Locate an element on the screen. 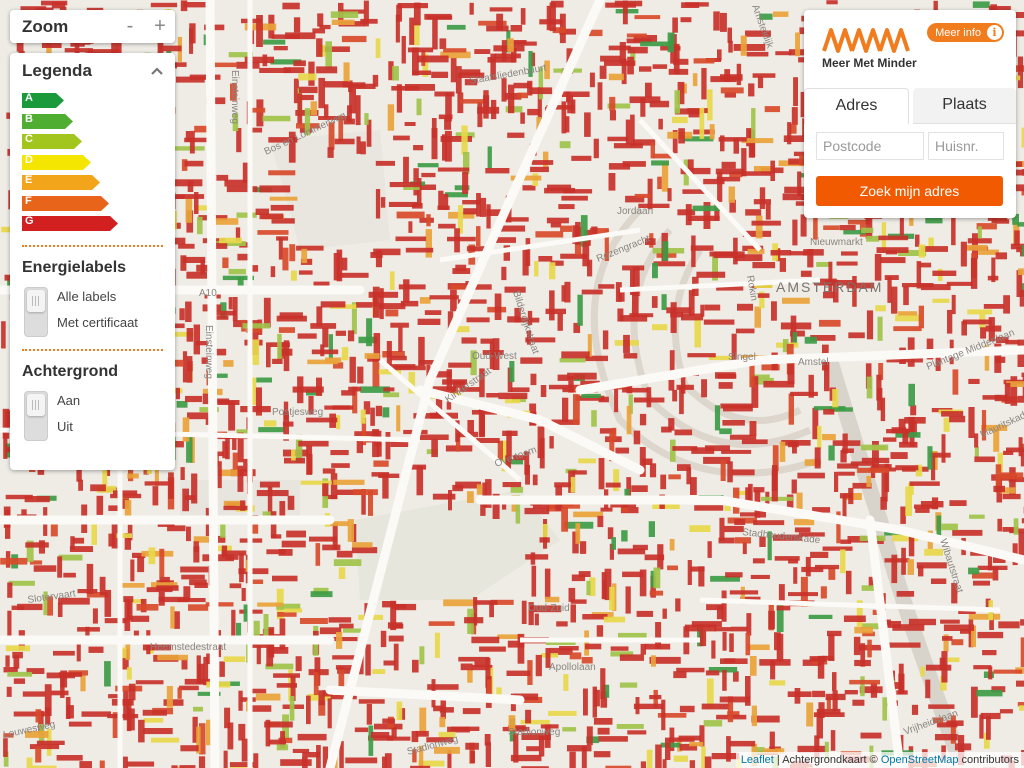  energy-label-row: D is located at coordinates (98, 163).